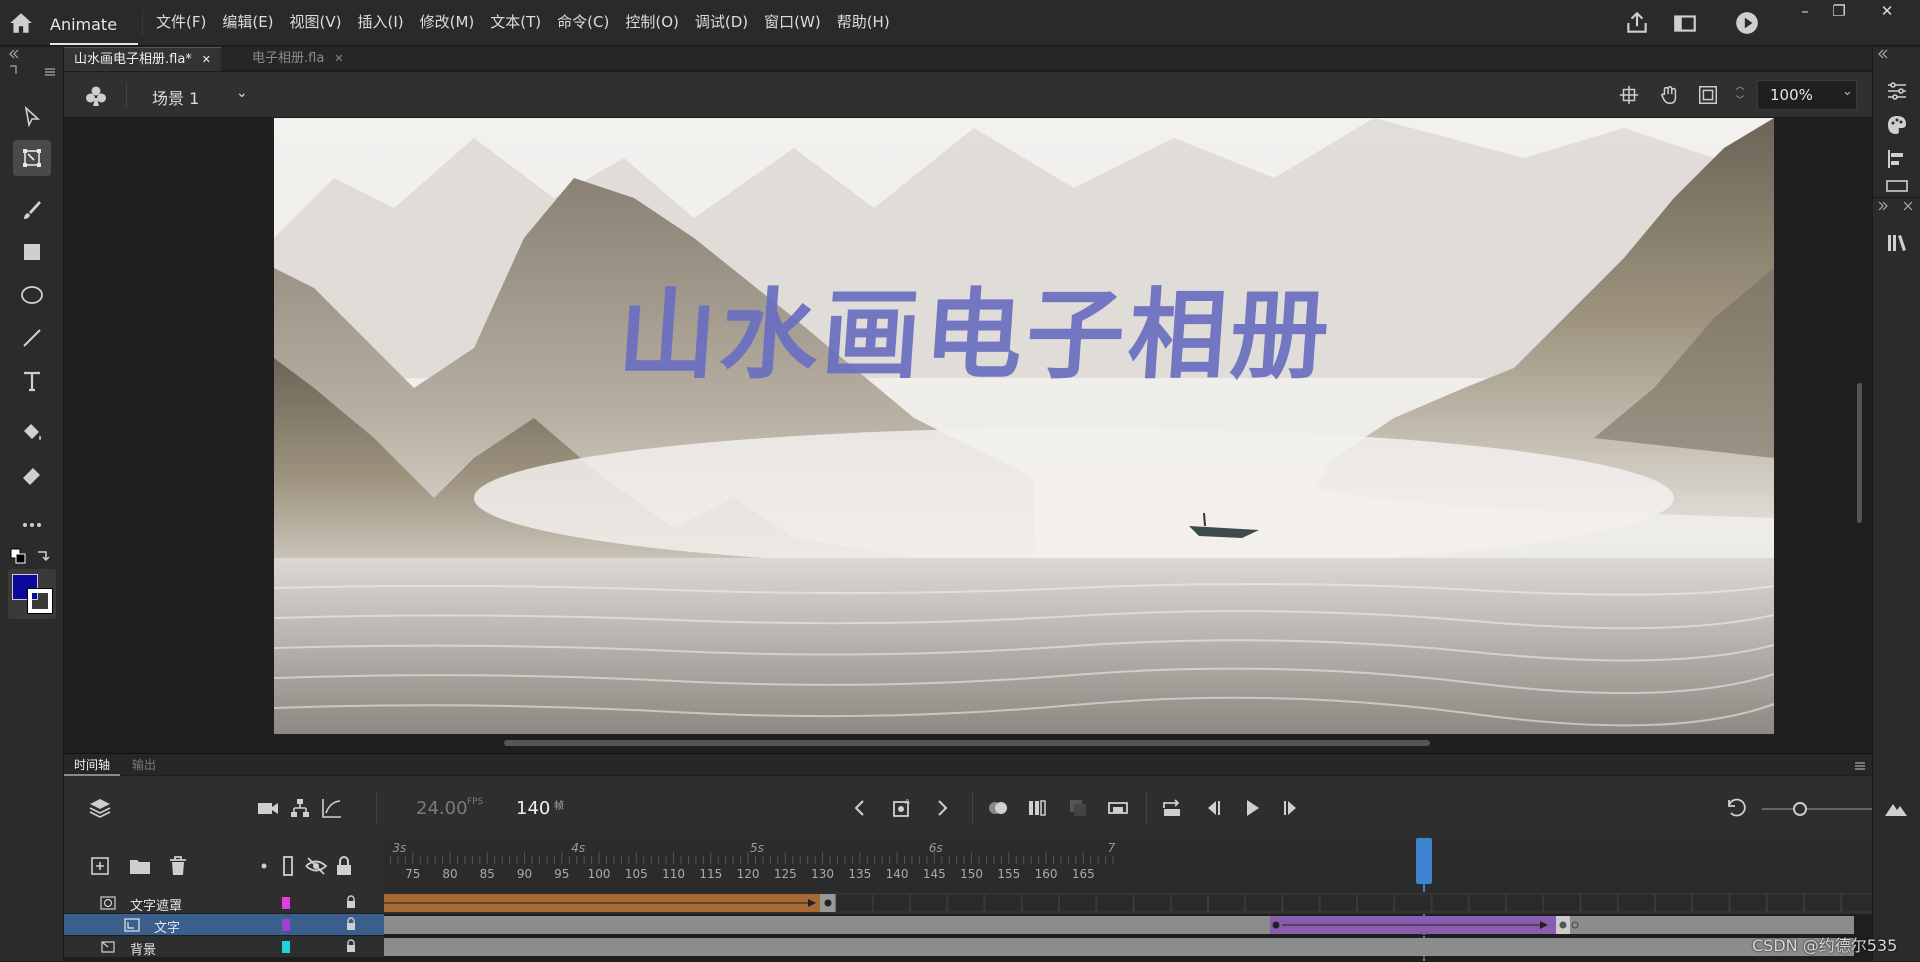 The image size is (1920, 962). What do you see at coordinates (967, 743) in the screenshot?
I see `horizontal-scrollbar` at bounding box center [967, 743].